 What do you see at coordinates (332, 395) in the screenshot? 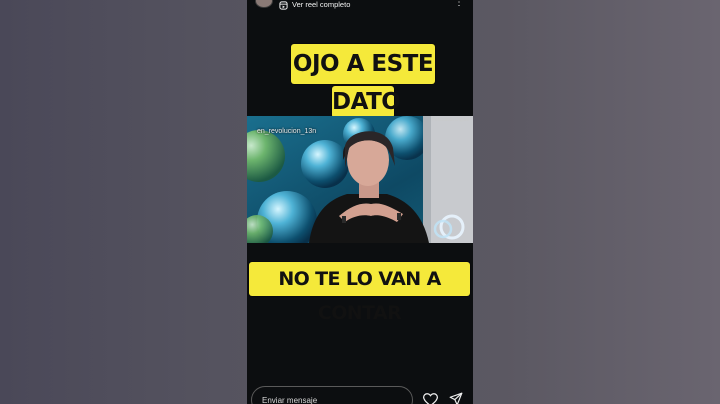
I see `message-input` at bounding box center [332, 395].